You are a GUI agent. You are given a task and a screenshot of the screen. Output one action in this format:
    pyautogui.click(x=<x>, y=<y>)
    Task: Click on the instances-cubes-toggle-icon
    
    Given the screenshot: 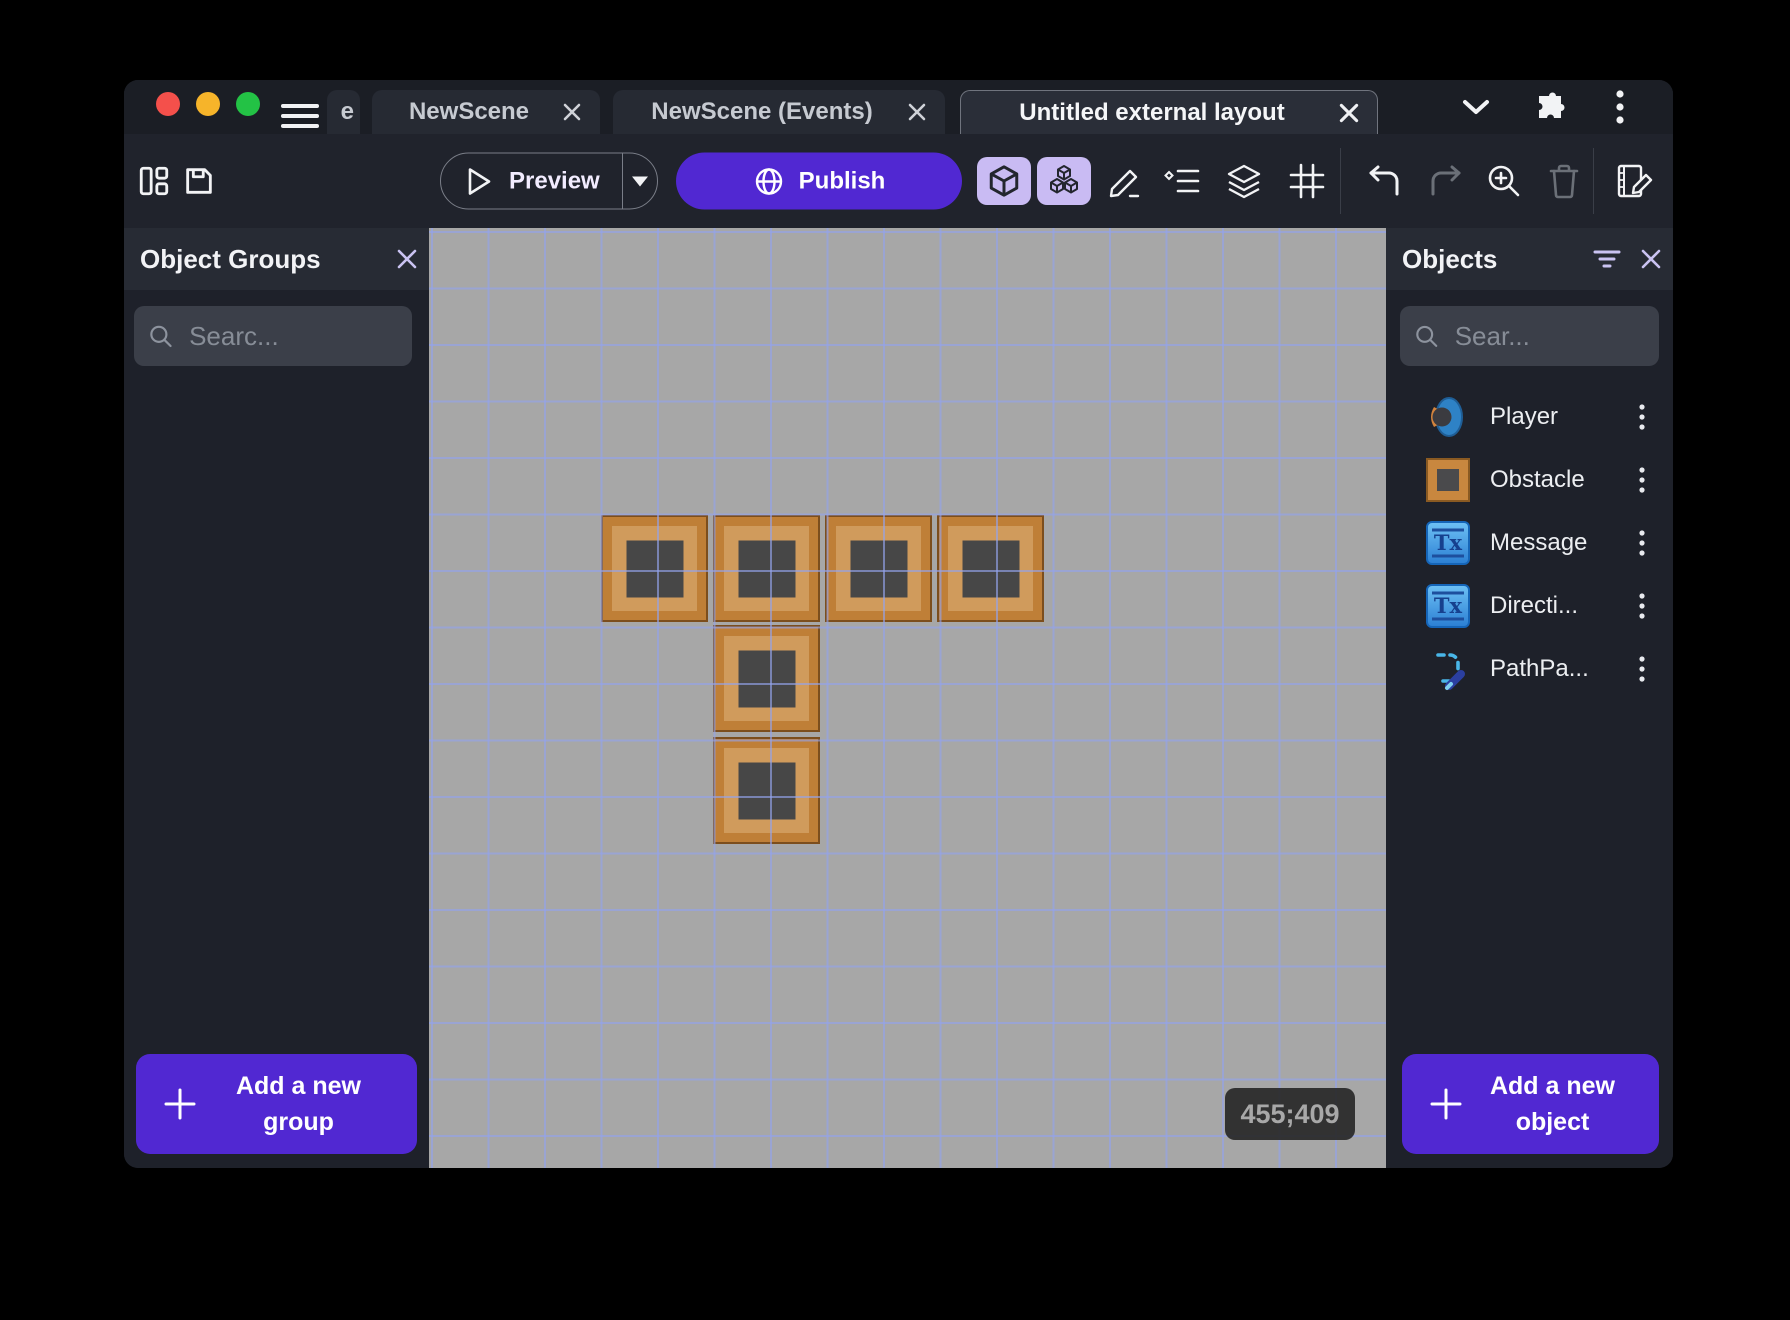 What is the action you would take?
    pyautogui.click(x=1064, y=181)
    